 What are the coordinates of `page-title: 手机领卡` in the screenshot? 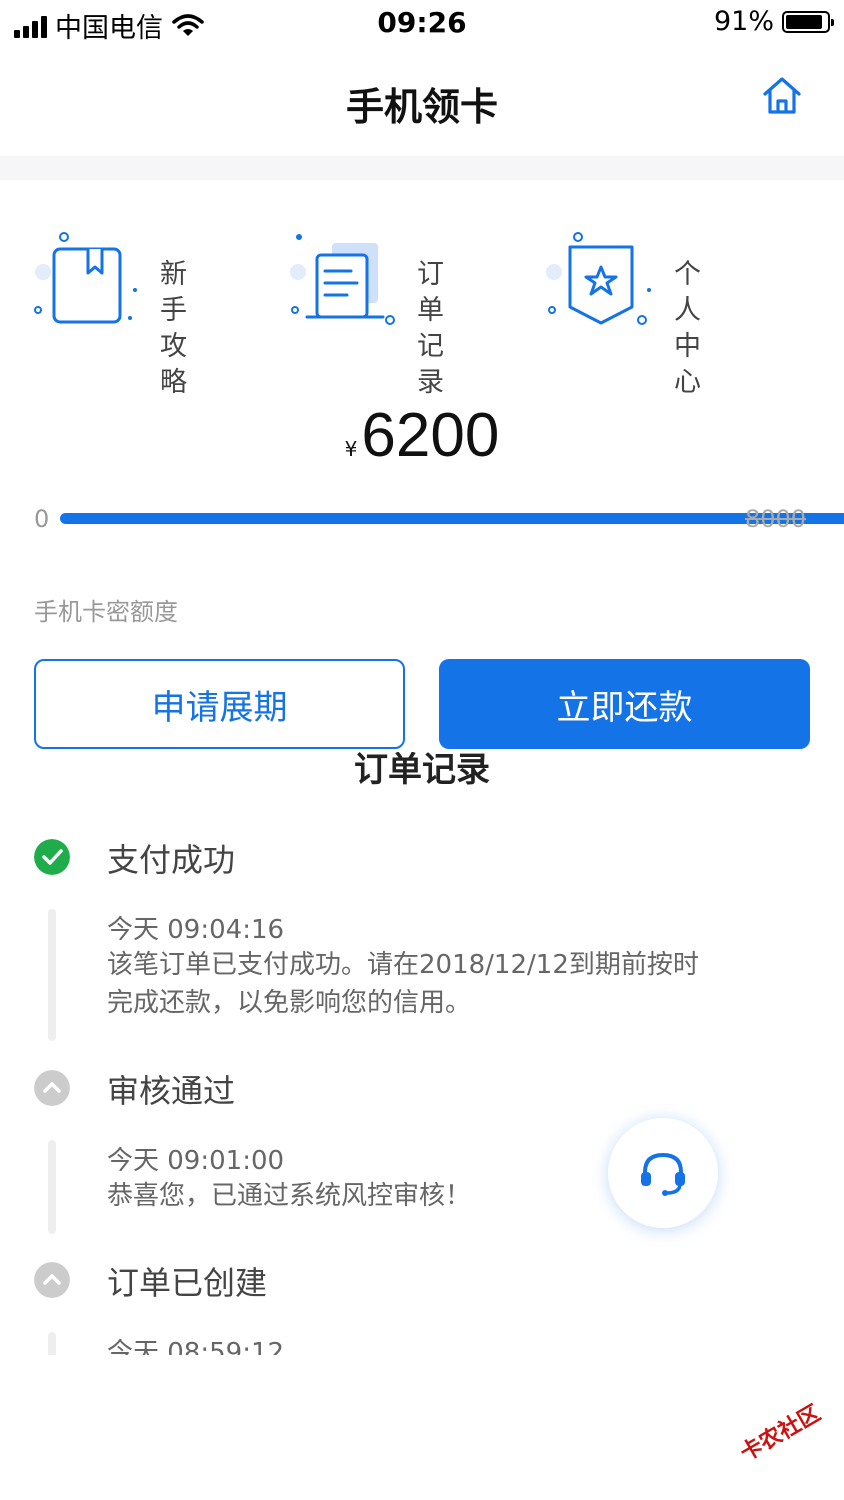 It's located at (421, 107).